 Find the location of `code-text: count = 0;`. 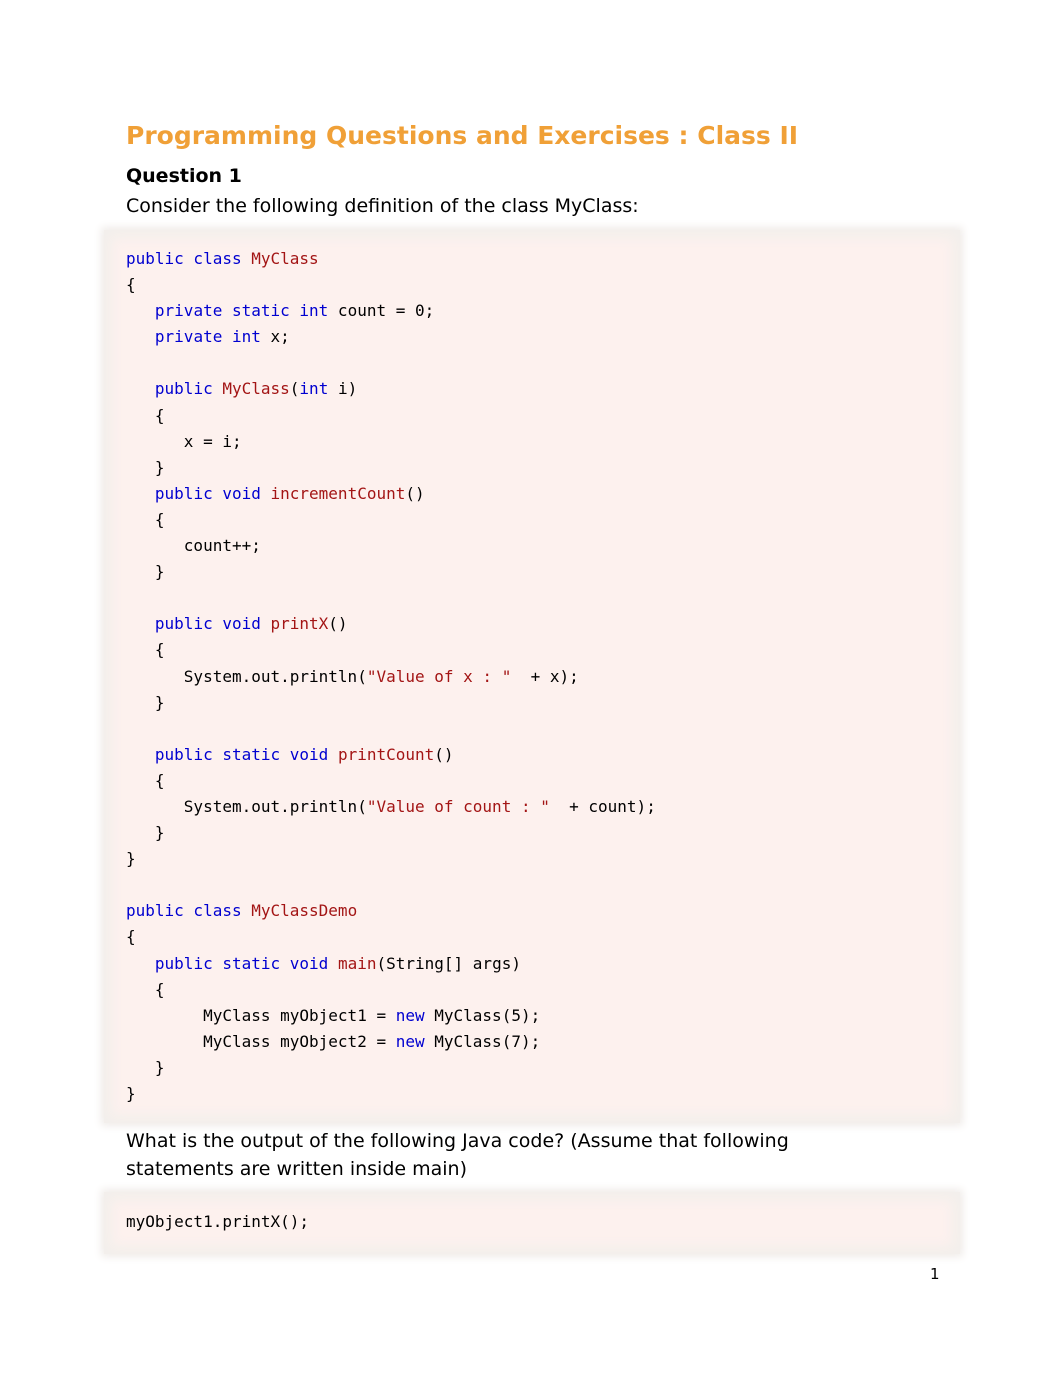

code-text: count = 0; is located at coordinates (381, 311).